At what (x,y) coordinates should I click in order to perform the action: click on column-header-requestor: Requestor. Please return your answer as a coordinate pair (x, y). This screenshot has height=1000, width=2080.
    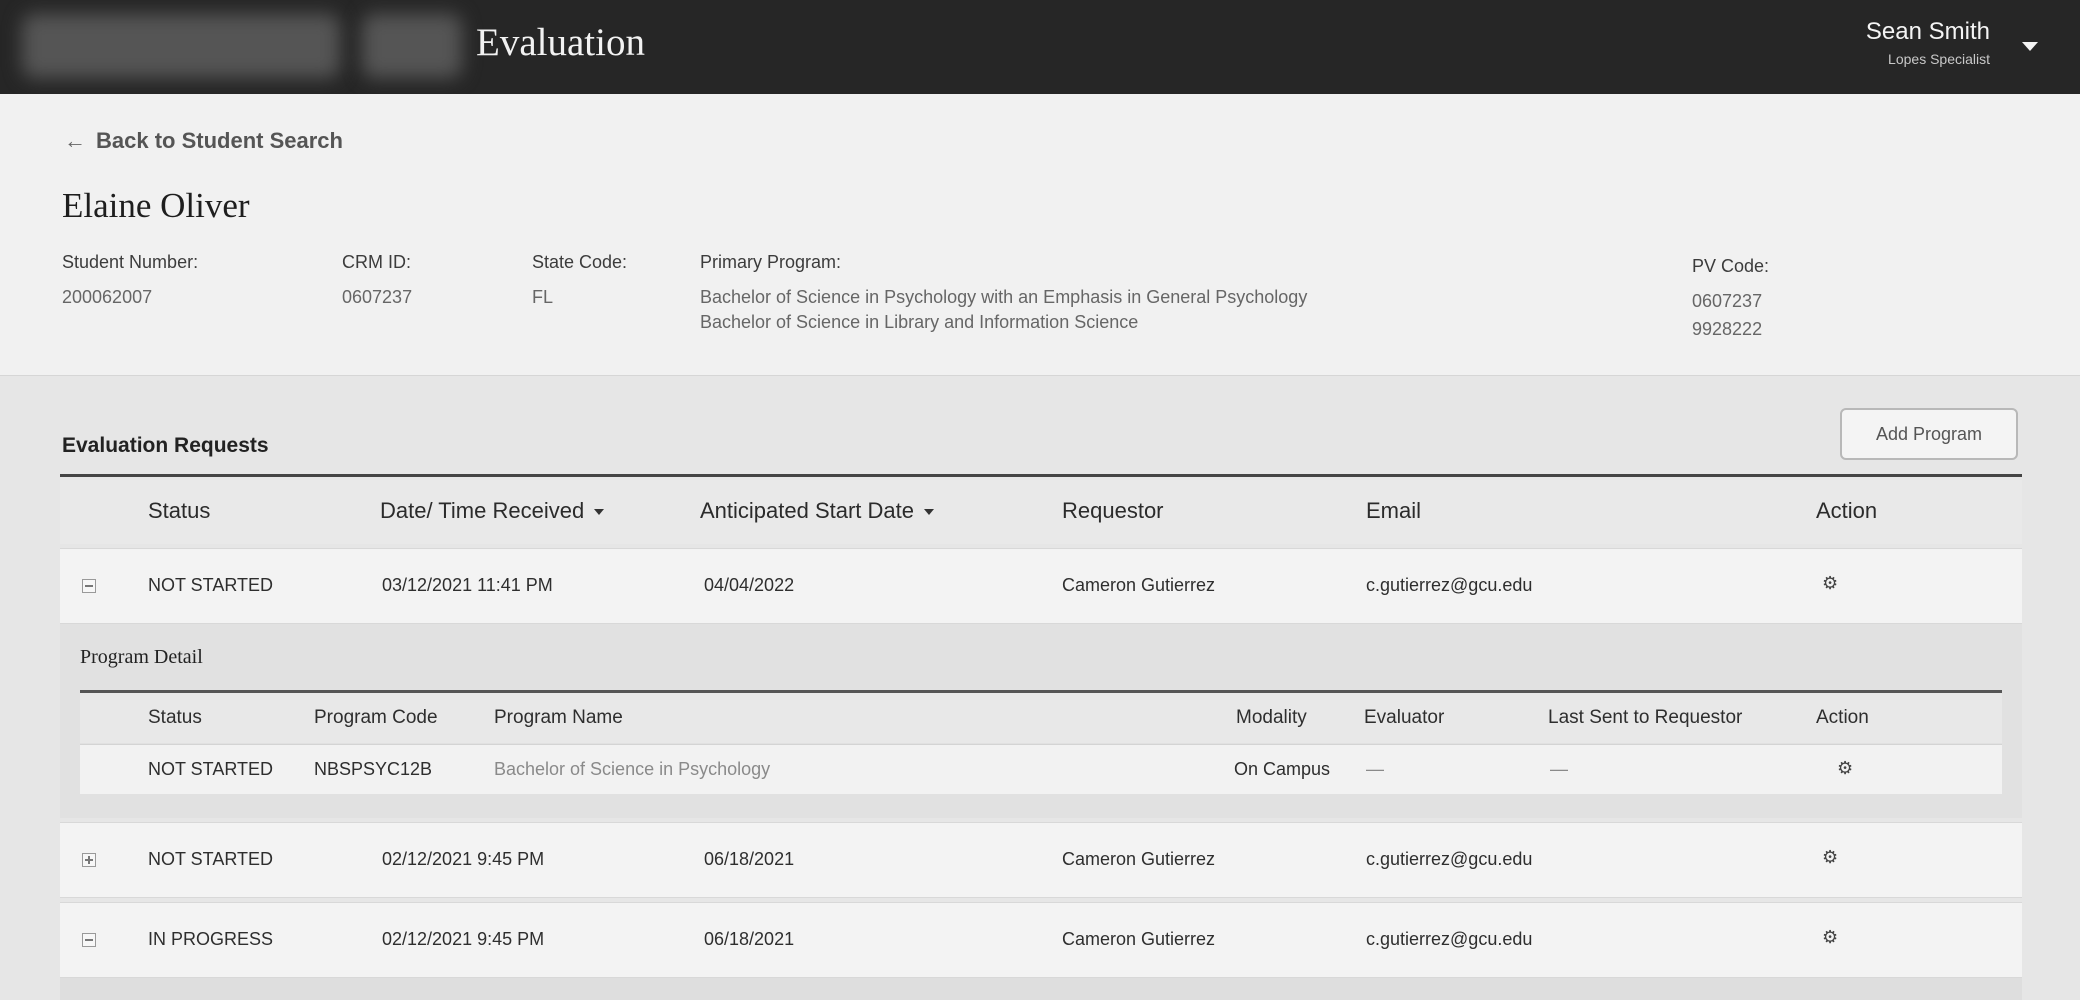
    Looking at the image, I should click on (1113, 511).